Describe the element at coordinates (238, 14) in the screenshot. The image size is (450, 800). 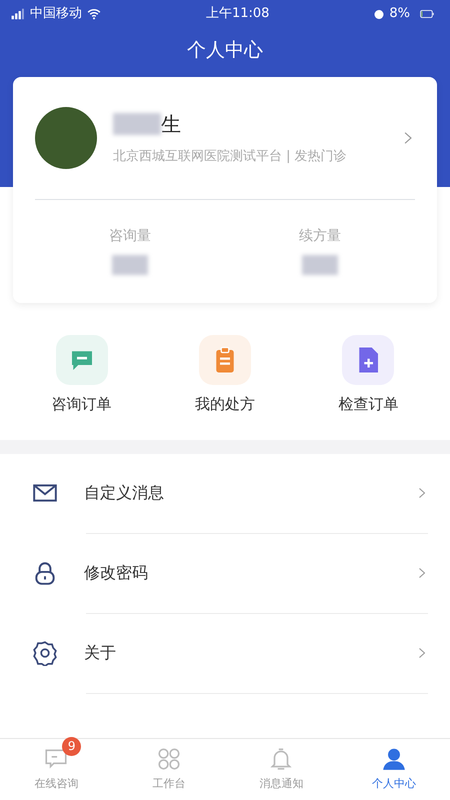
I see `status-time: 上午11:08` at that location.